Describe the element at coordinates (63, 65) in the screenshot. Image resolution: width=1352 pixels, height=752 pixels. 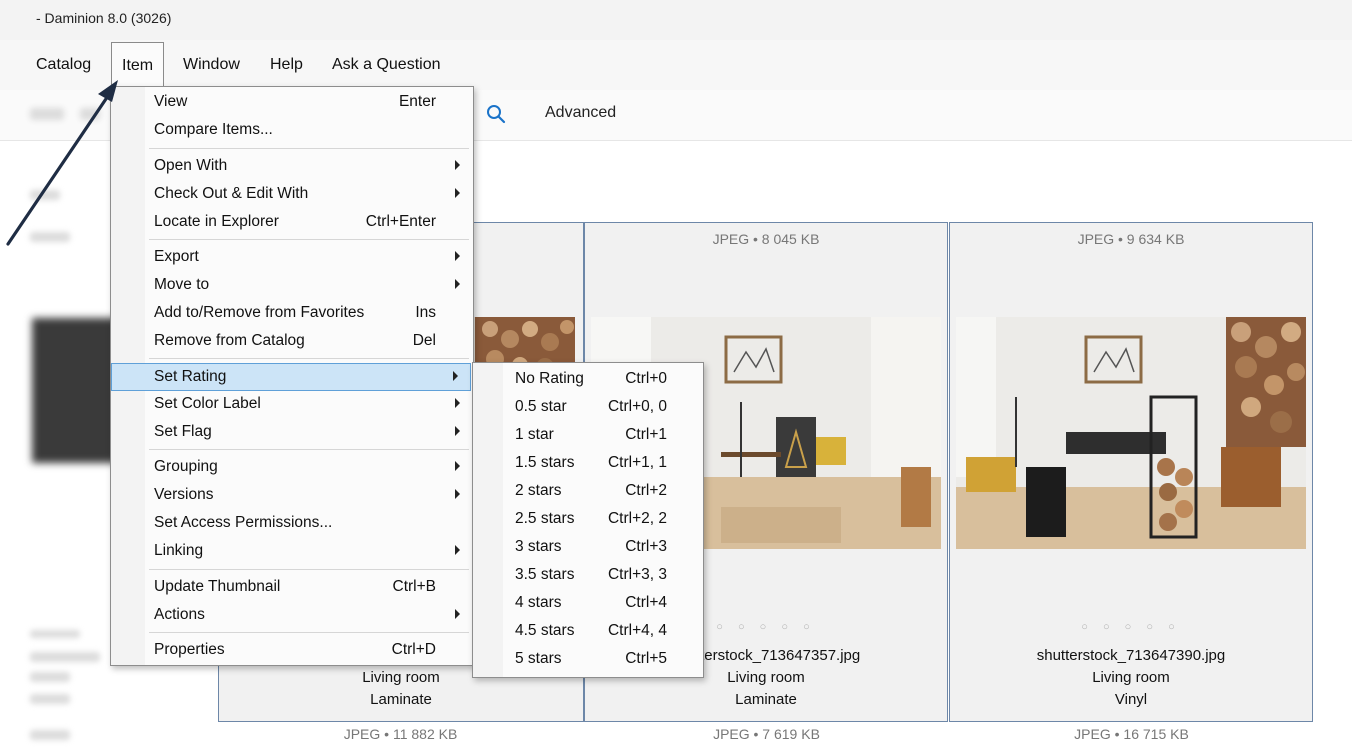
I see `menu-catalog: Catalog` at that location.